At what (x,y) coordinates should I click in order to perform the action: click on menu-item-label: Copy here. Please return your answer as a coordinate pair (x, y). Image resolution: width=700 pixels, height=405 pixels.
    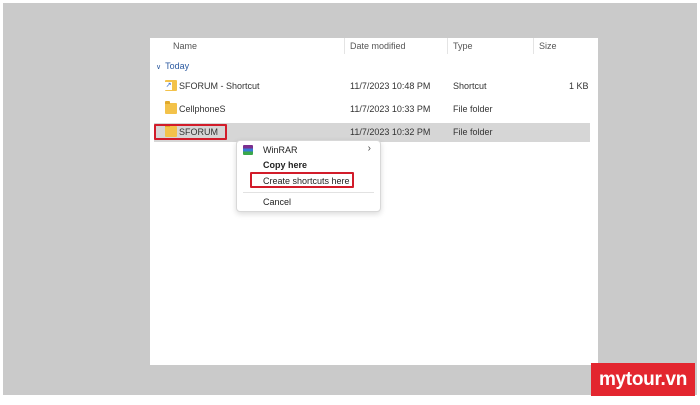
    Looking at the image, I should click on (285, 165).